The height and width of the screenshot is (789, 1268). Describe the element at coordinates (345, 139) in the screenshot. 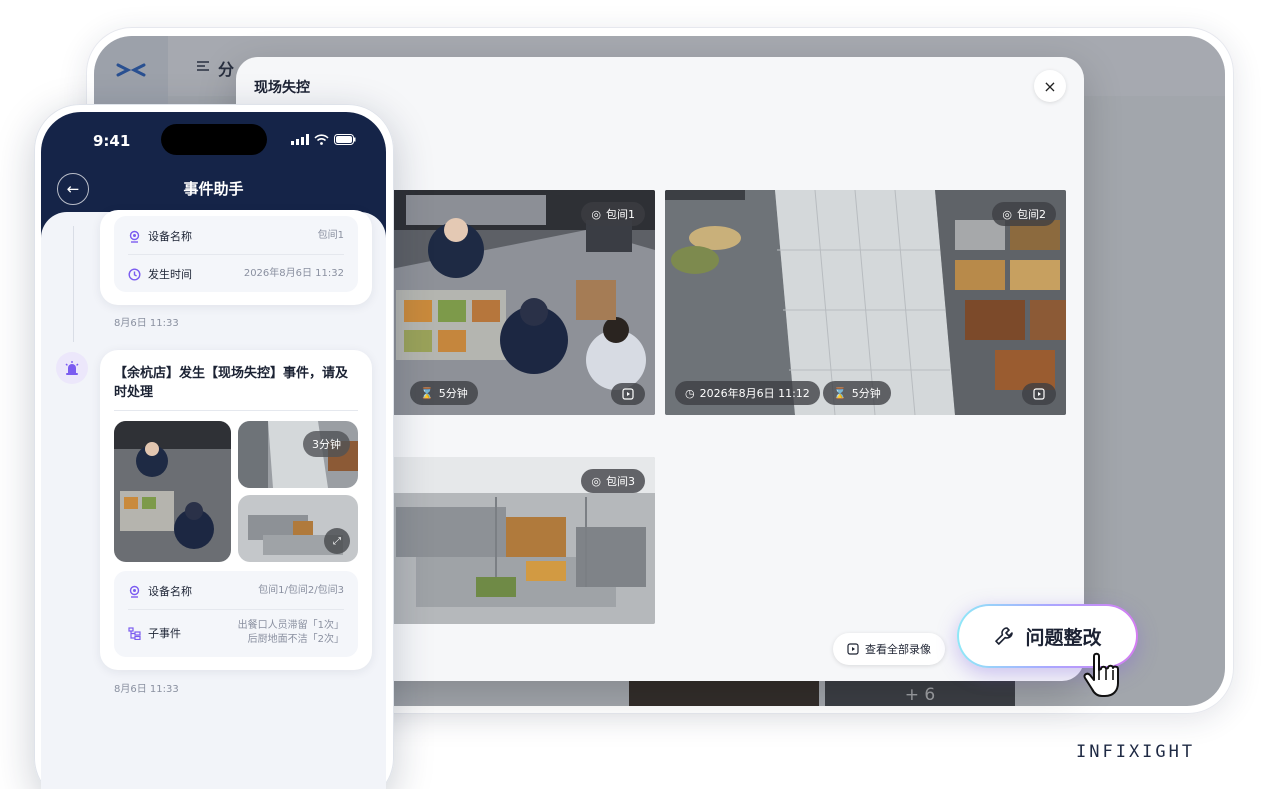

I see `battery-icon` at that location.